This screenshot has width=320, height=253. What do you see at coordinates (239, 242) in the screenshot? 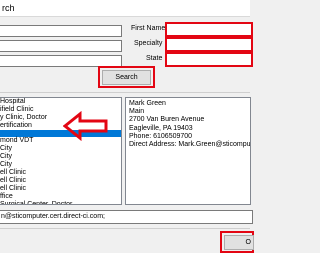
I see `ok-button: O` at bounding box center [239, 242].